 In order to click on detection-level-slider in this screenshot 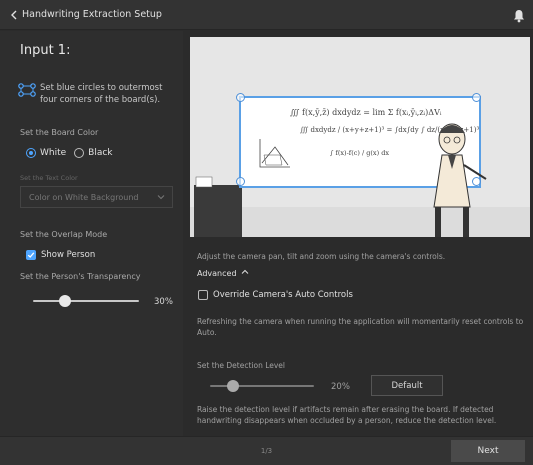, I will do `click(262, 386)`.